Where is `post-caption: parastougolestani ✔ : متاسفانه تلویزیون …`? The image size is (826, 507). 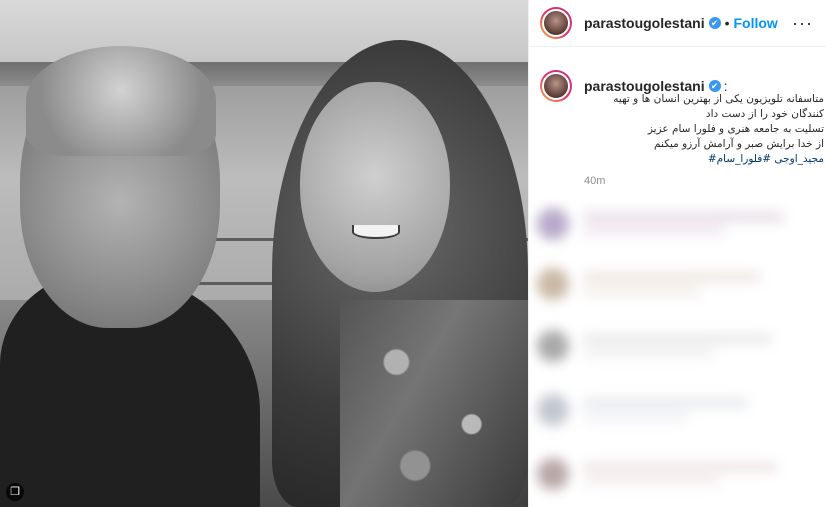
post-caption: parastougolestani ✔ : متاسفانه تلویزیون … is located at coordinates (682, 128).